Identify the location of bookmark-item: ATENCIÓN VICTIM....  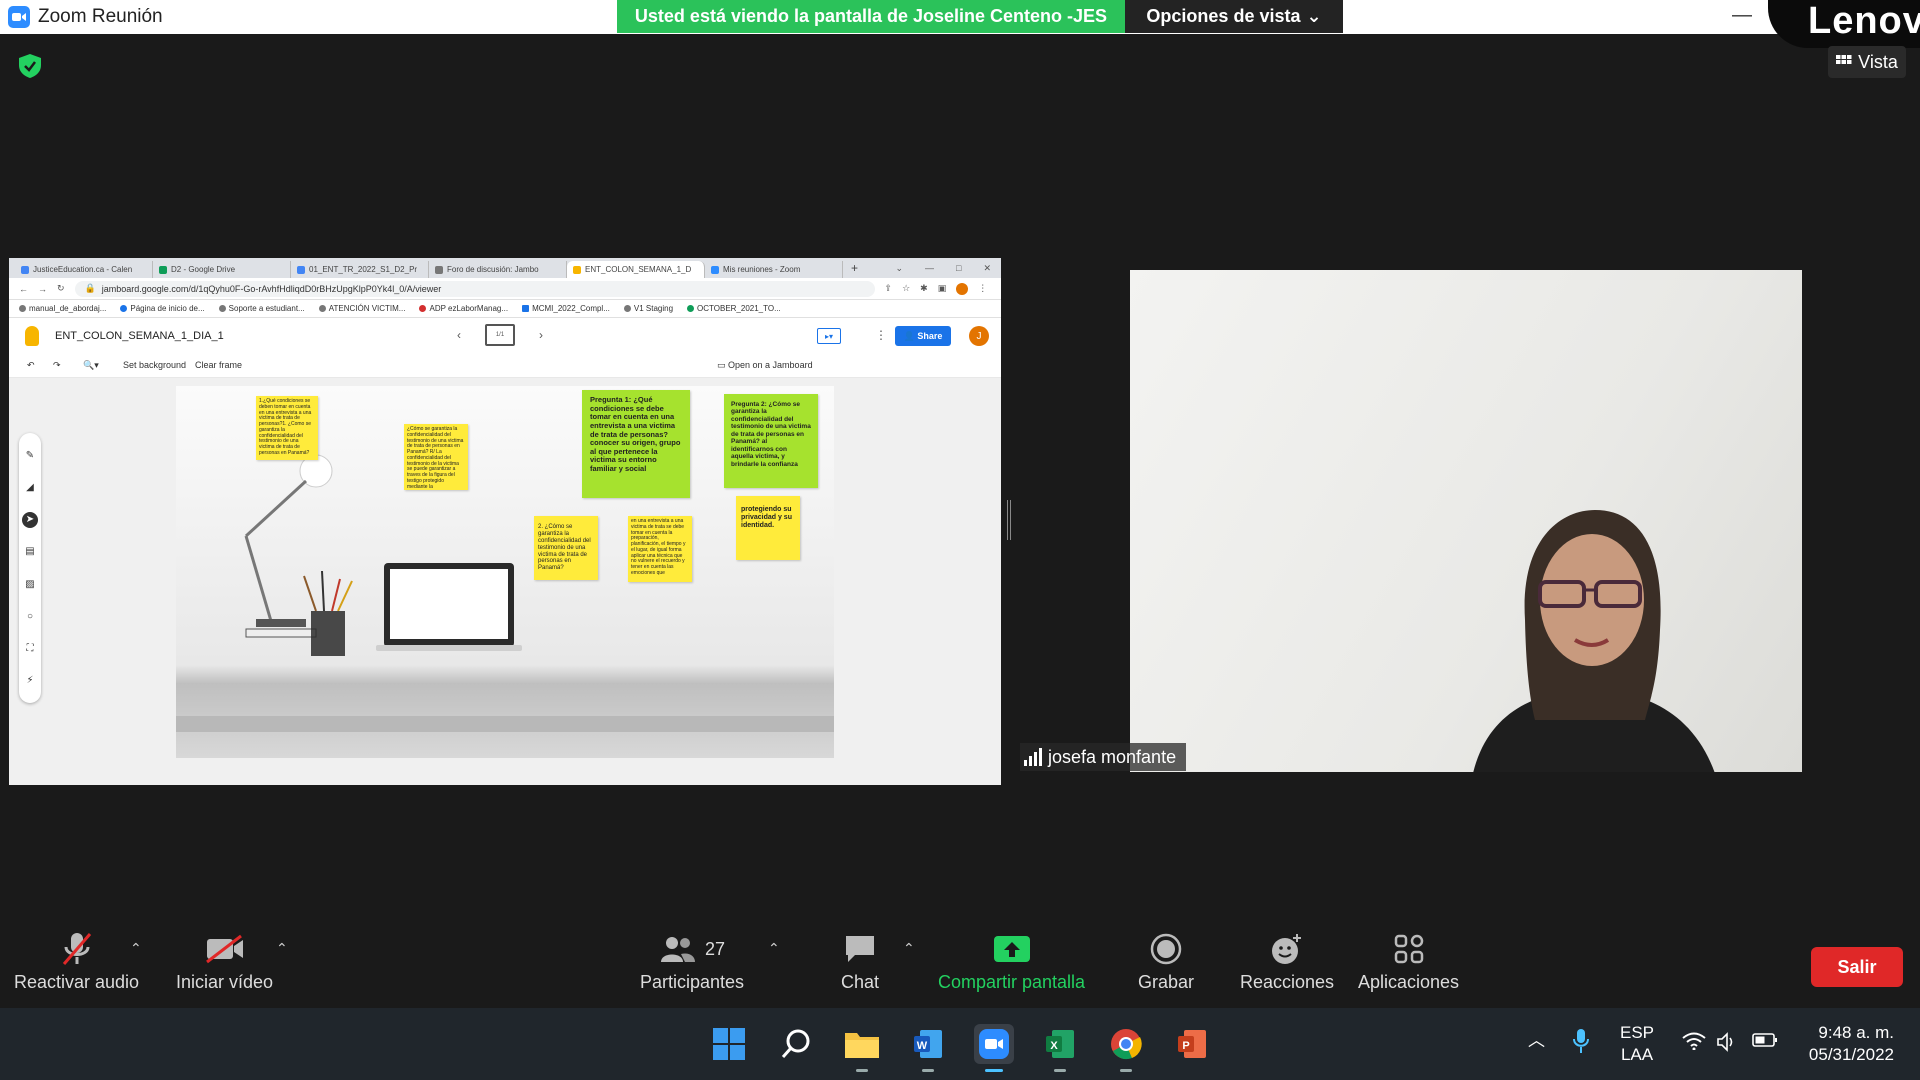
(361, 308).